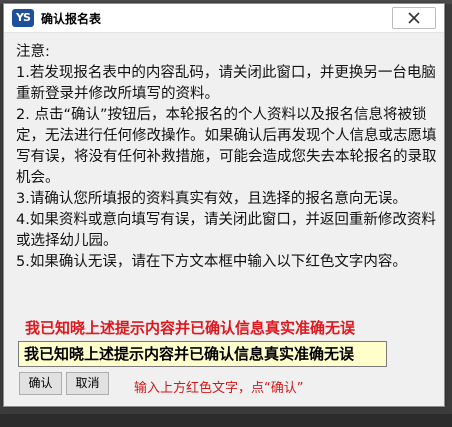 The height and width of the screenshot is (427, 452). Describe the element at coordinates (226, 230) in the screenshot. I see `notice-item-4: 4.如果资料或意向填写有误，请关闭此窗口，并返回重新修改资料或选择幼儿园。` at that location.